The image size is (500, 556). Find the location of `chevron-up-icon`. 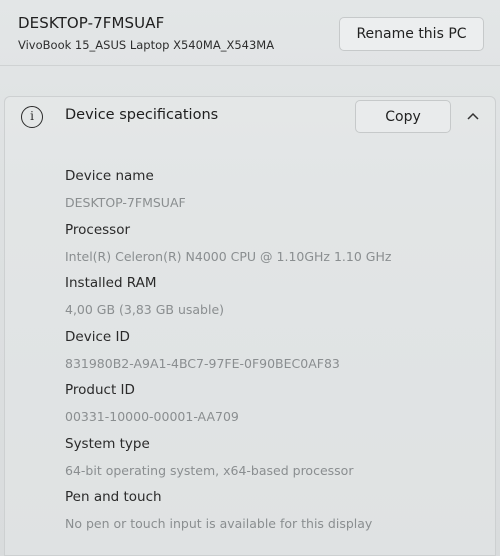

chevron-up-icon is located at coordinates (473, 117).